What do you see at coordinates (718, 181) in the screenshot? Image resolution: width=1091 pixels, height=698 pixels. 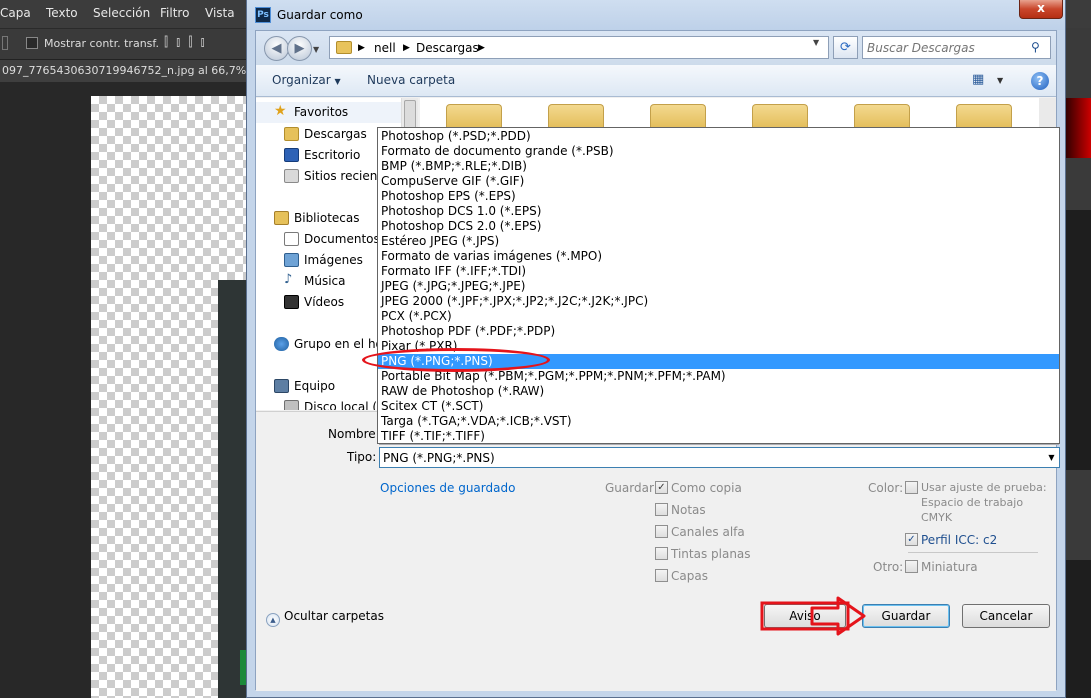 I see `file-type-option: CompuServe GIF (*.GIF)` at bounding box center [718, 181].